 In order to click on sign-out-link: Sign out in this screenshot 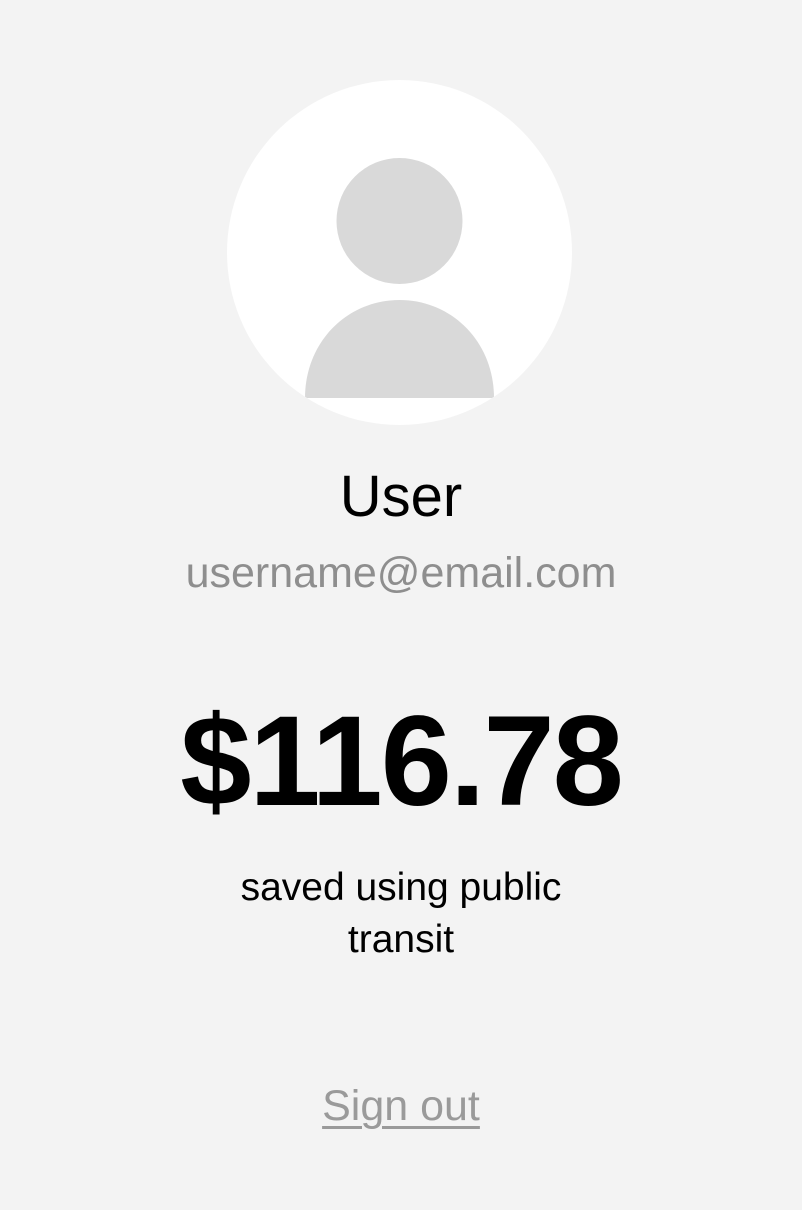, I will do `click(401, 1106)`.